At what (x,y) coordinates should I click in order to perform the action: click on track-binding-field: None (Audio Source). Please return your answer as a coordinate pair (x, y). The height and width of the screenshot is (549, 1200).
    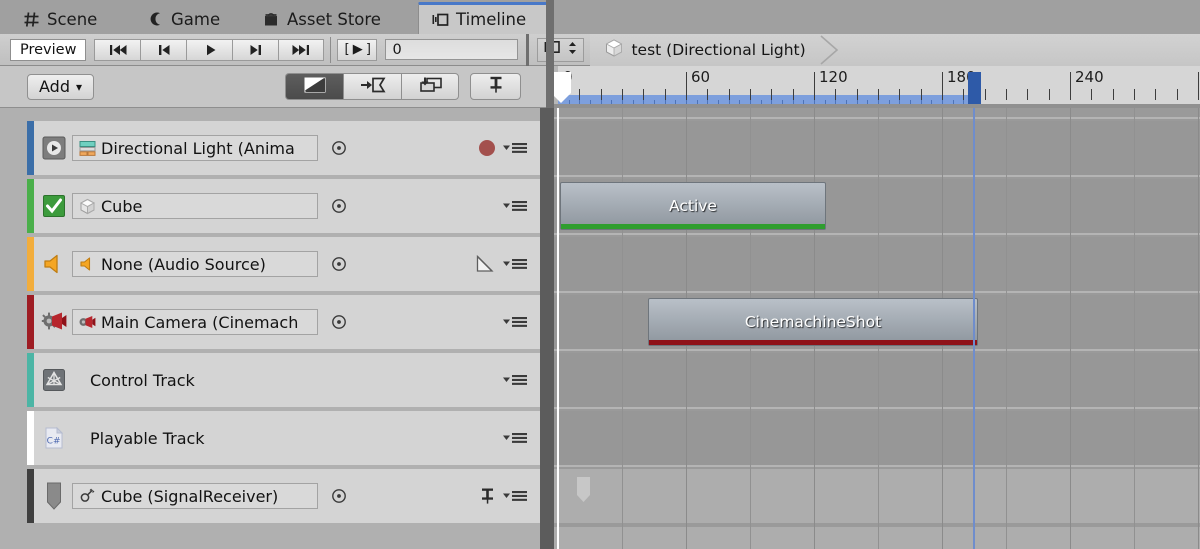
    Looking at the image, I should click on (195, 264).